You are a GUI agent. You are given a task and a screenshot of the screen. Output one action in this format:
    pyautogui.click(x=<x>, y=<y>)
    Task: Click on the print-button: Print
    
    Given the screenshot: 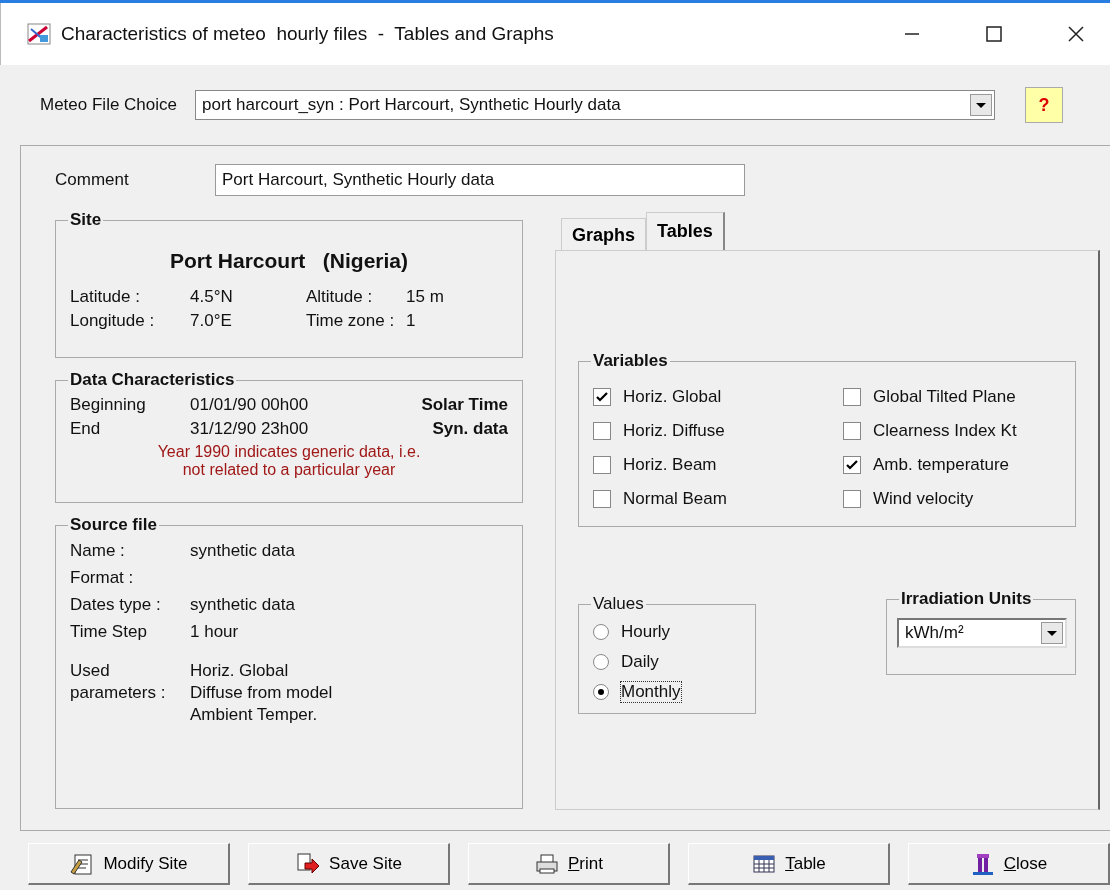 What is the action you would take?
    pyautogui.click(x=569, y=864)
    